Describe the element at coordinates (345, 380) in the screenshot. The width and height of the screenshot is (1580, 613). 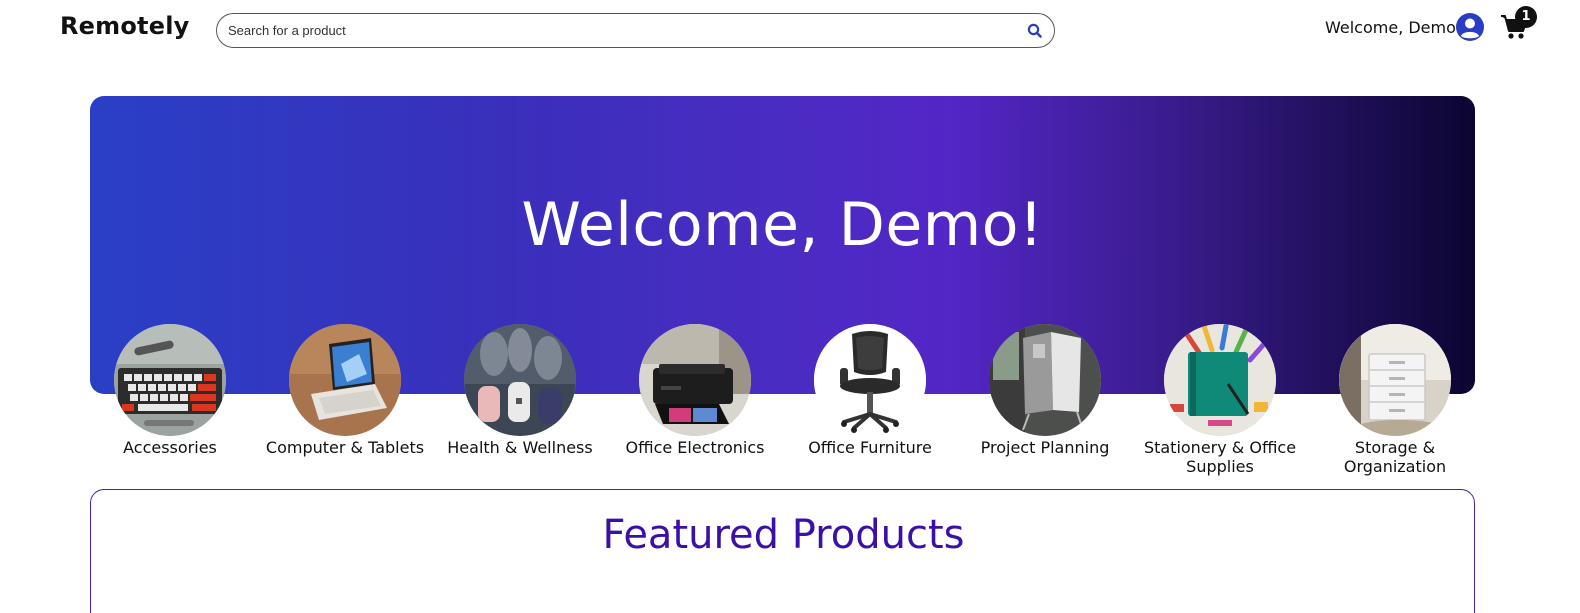
I see `computer-tablets-image` at that location.